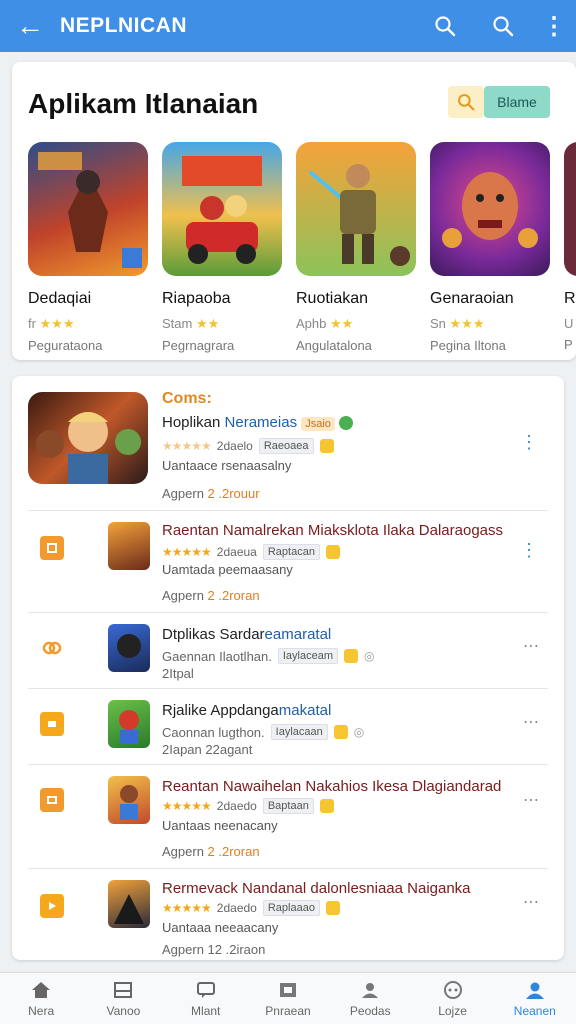  I want to click on featured-app-5: R U P, so click(570, 247).